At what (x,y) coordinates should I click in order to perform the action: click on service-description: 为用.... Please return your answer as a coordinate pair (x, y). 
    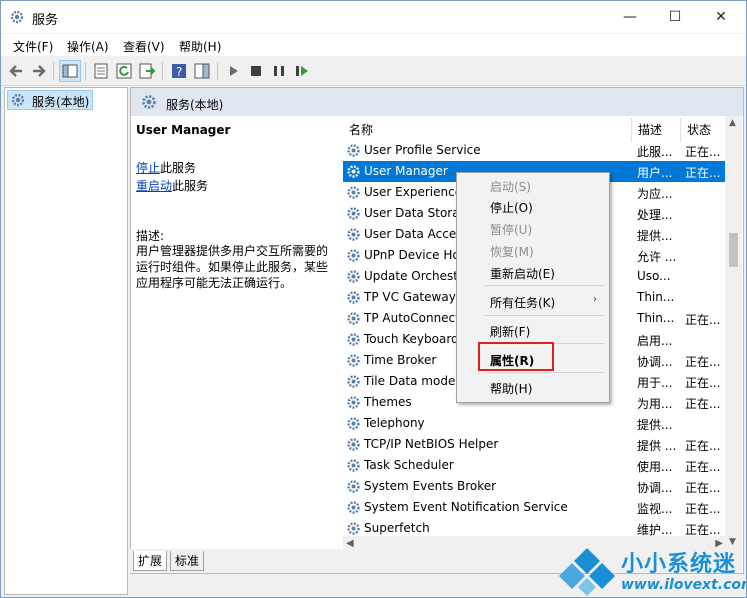
    Looking at the image, I should click on (655, 404).